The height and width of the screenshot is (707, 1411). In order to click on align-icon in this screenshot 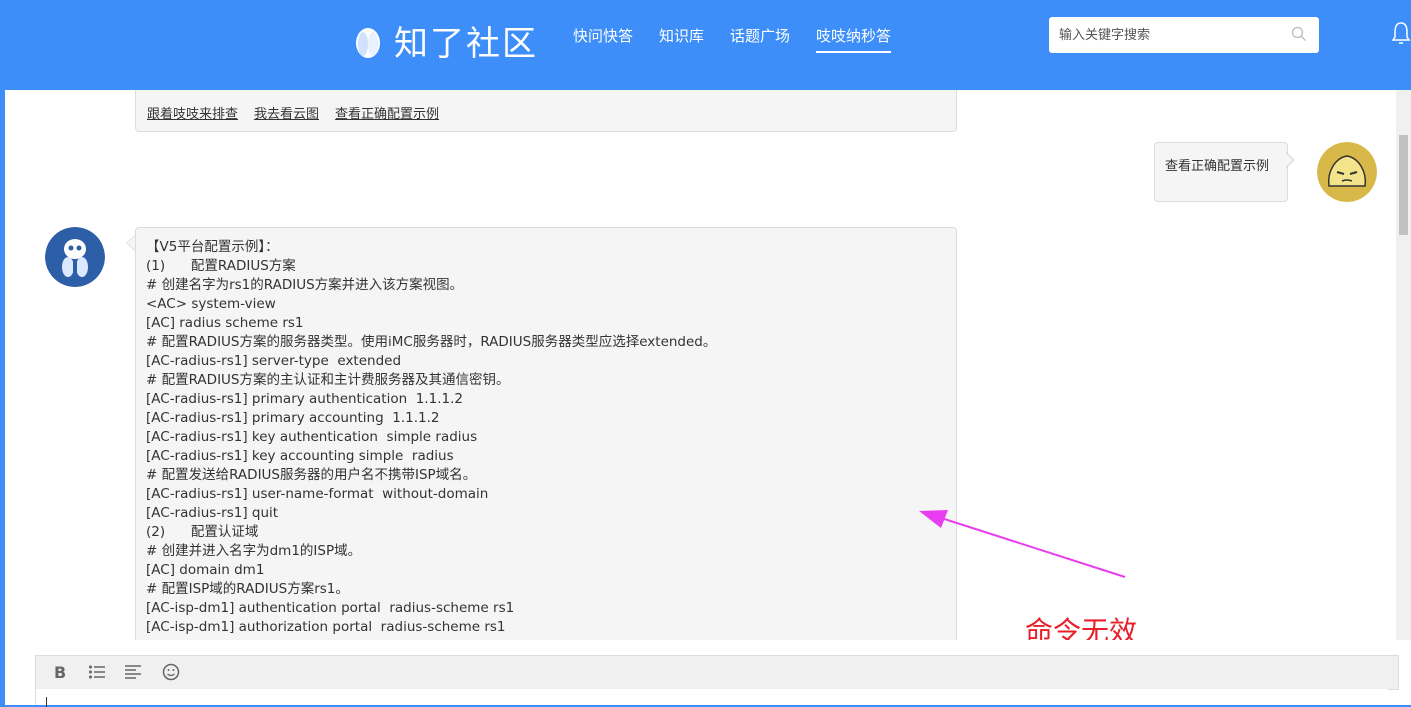, I will do `click(133, 672)`.